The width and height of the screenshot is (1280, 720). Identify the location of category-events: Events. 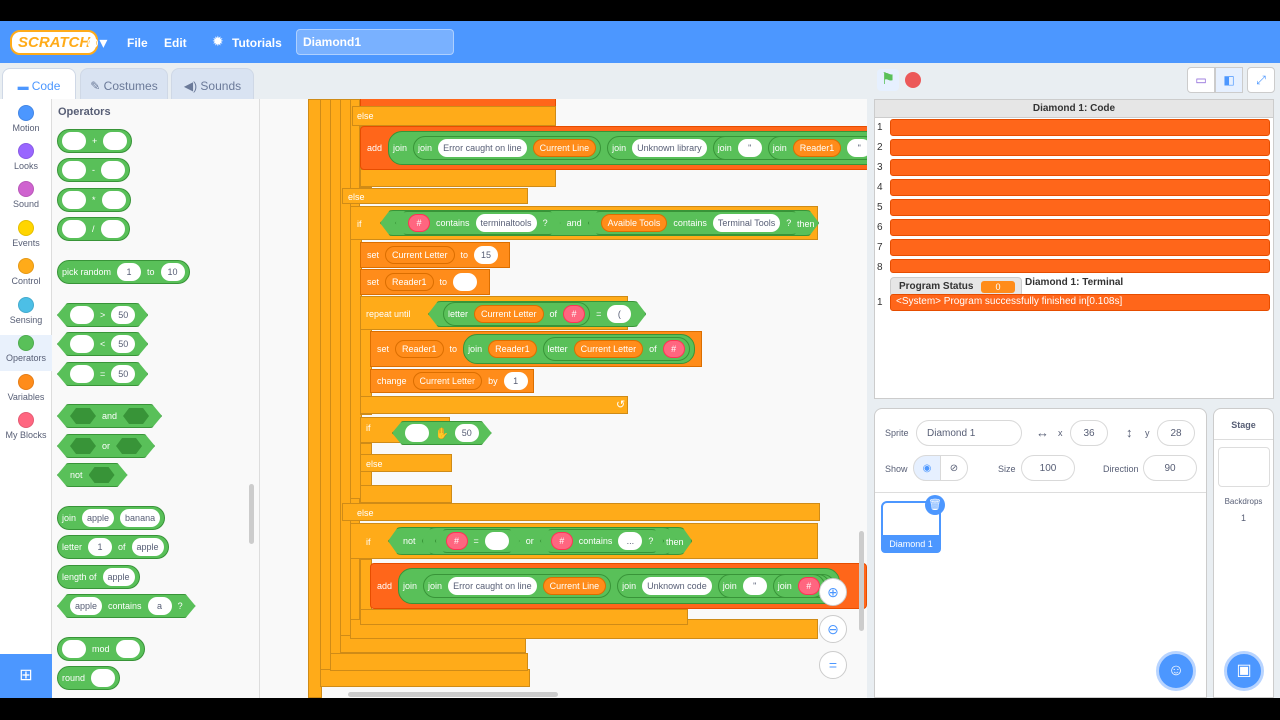
(26, 234).